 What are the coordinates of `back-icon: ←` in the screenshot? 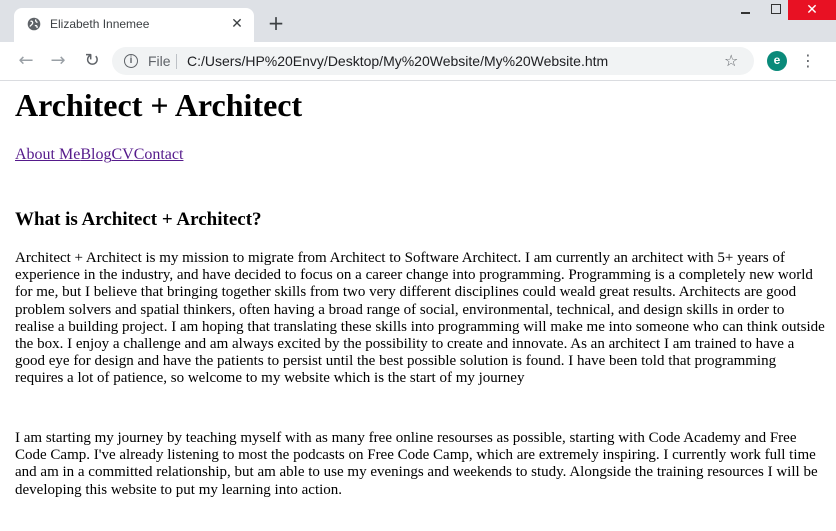 It's located at (26, 61).